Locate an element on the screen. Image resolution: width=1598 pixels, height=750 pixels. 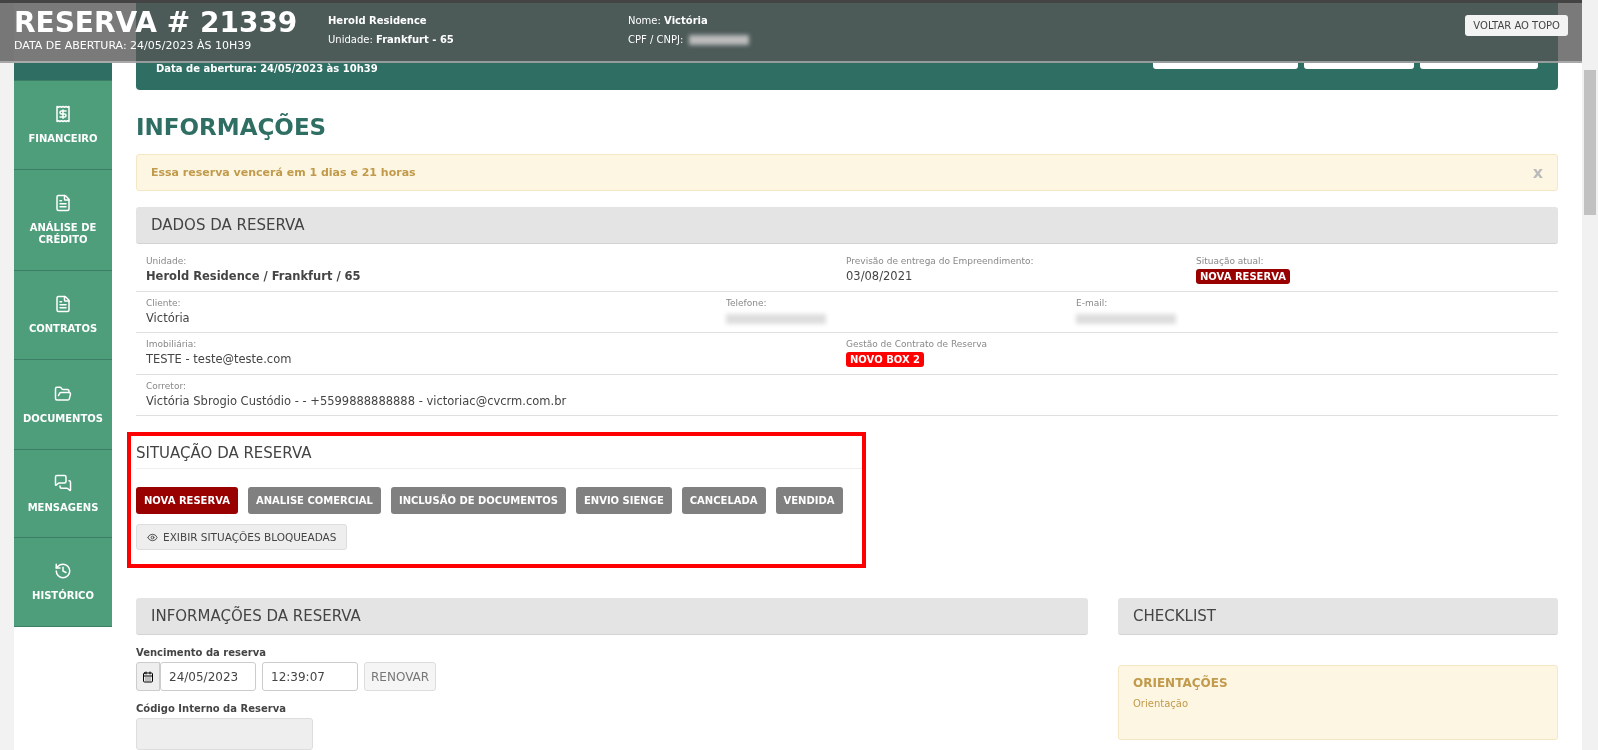
field-label: Situação atual: is located at coordinates (1230, 261).